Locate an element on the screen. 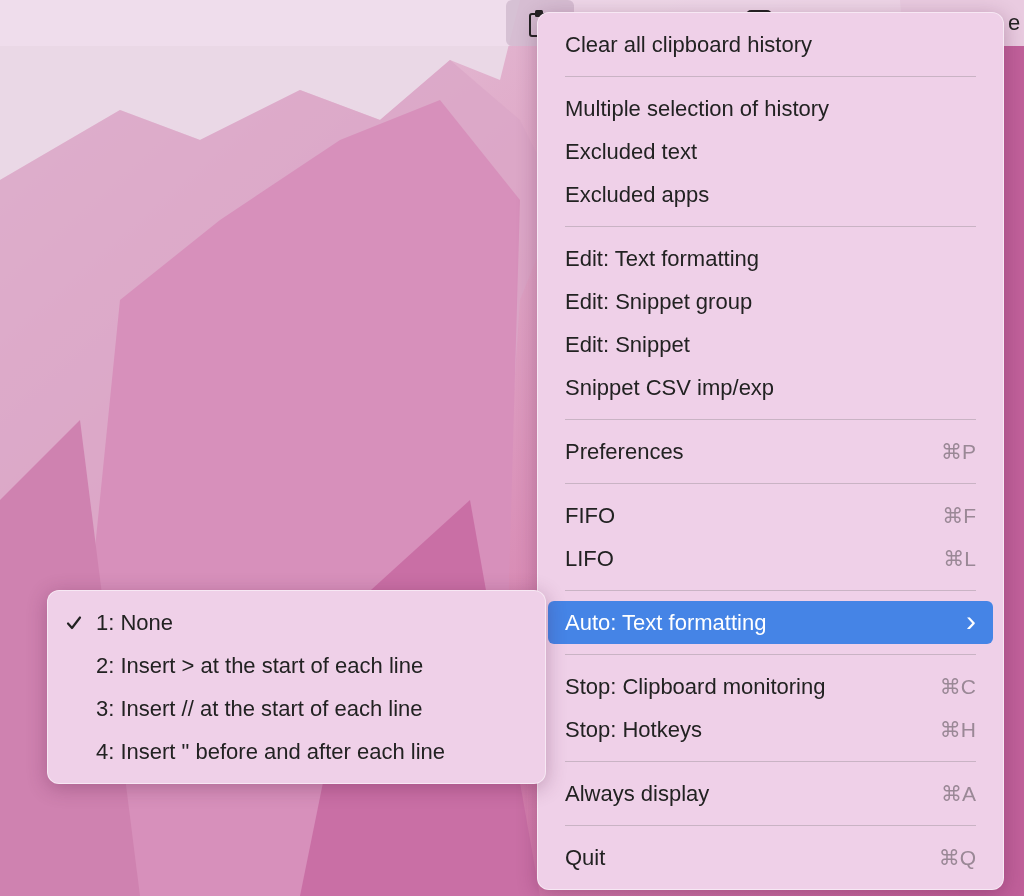 The width and height of the screenshot is (1024, 896). menu-item: Multiple selection of history is located at coordinates (770, 108).